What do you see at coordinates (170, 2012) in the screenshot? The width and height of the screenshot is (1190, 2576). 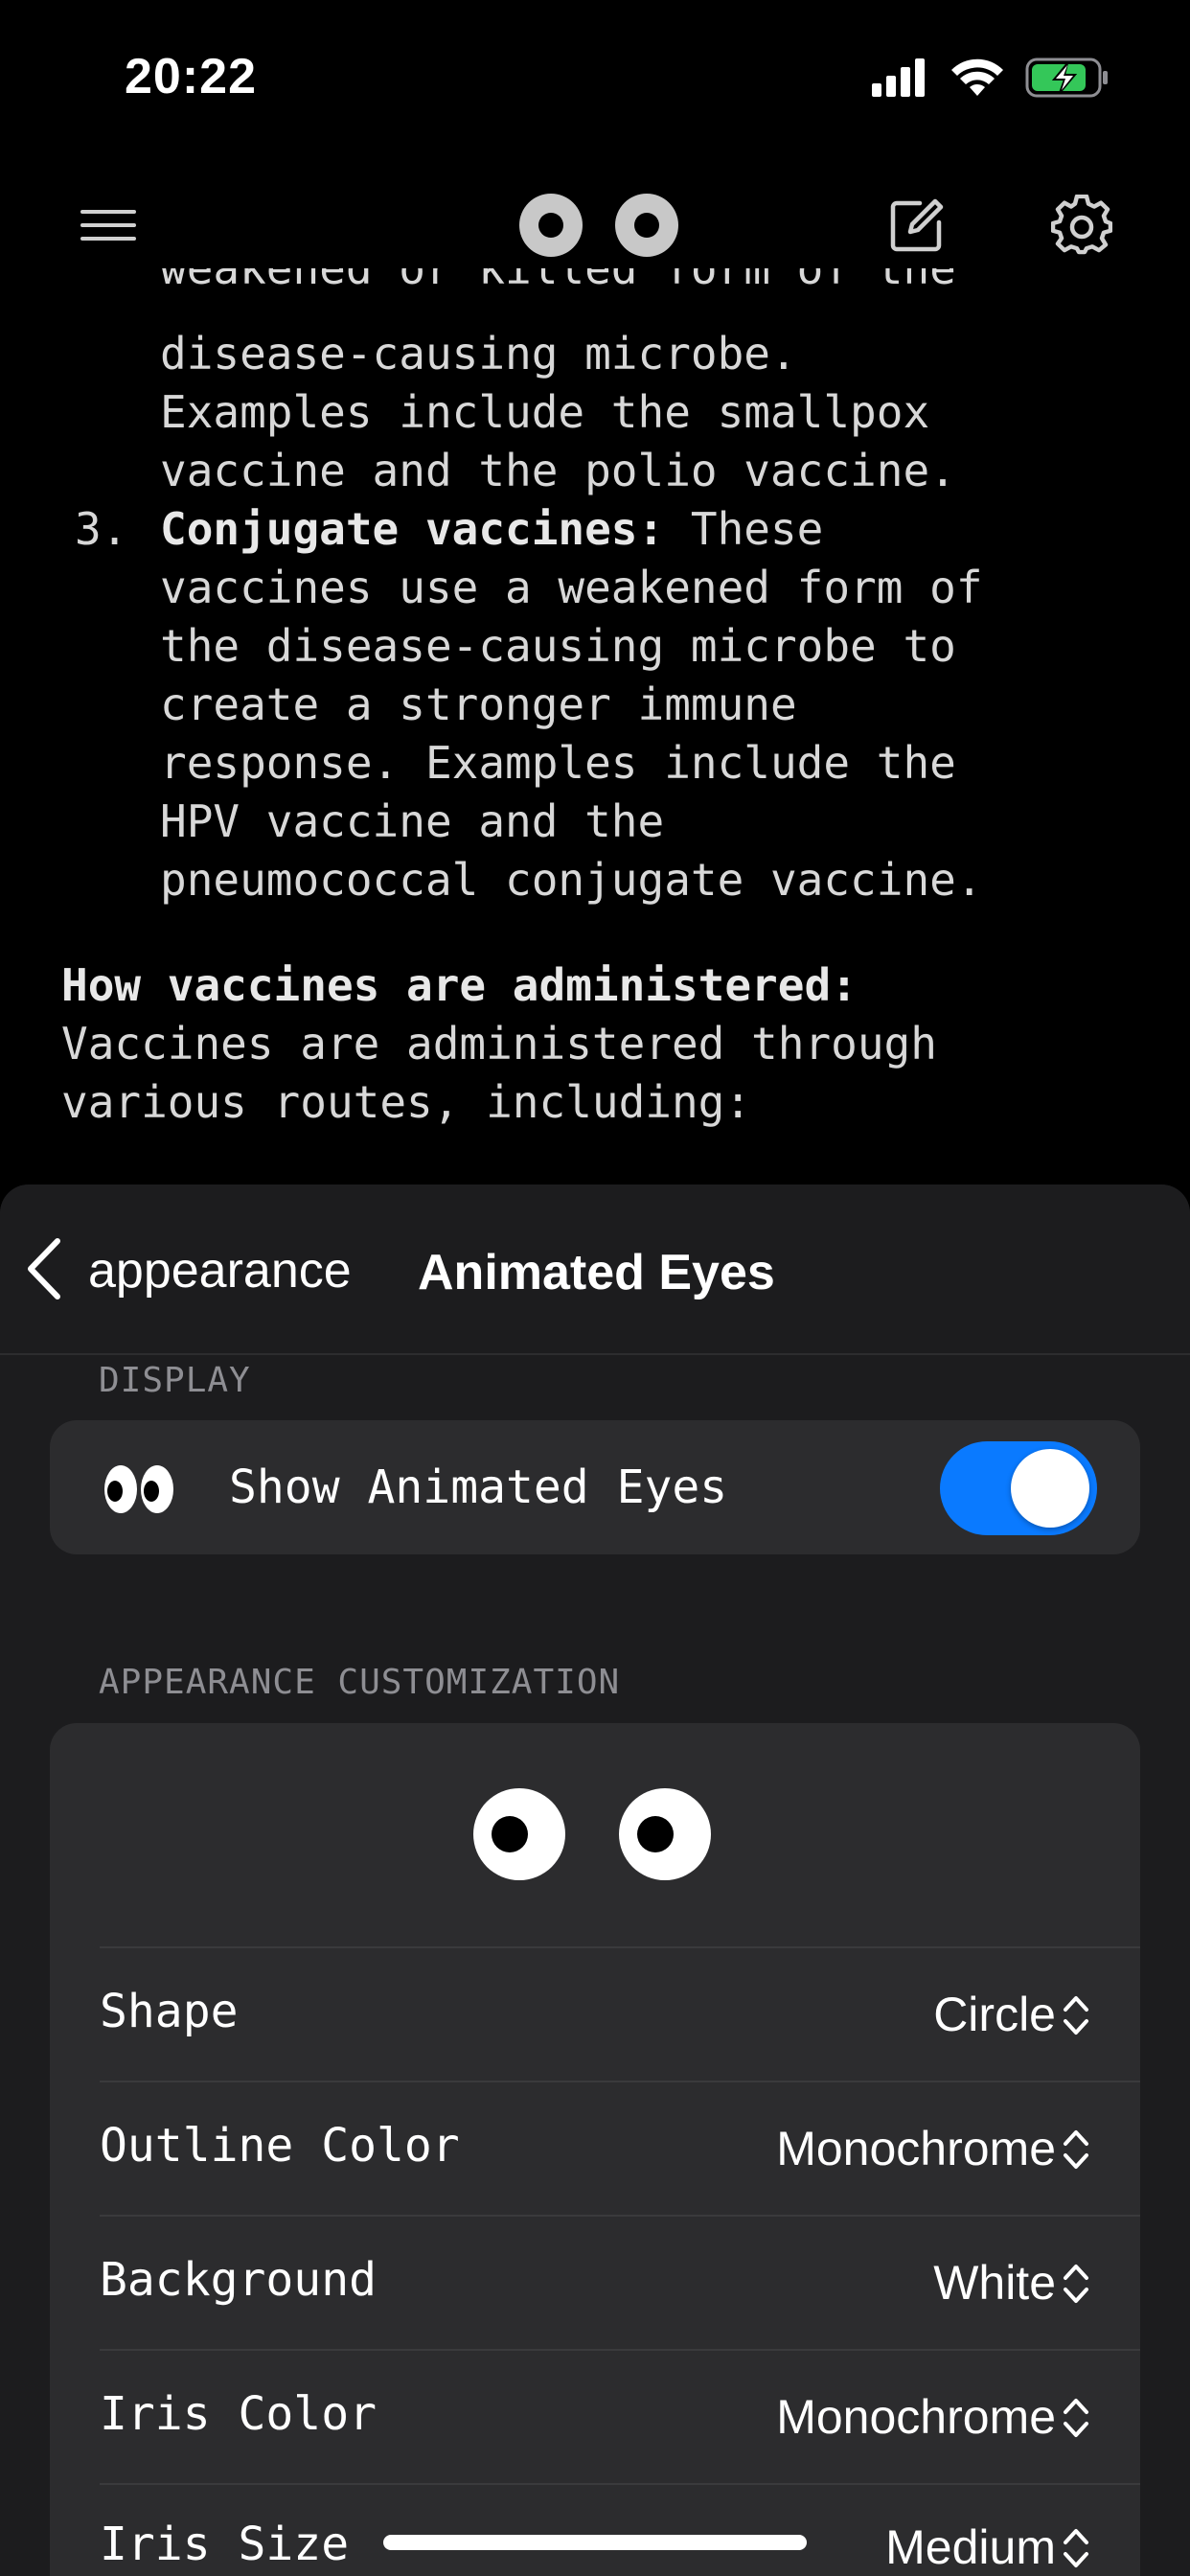 I see `row-label: Shape` at bounding box center [170, 2012].